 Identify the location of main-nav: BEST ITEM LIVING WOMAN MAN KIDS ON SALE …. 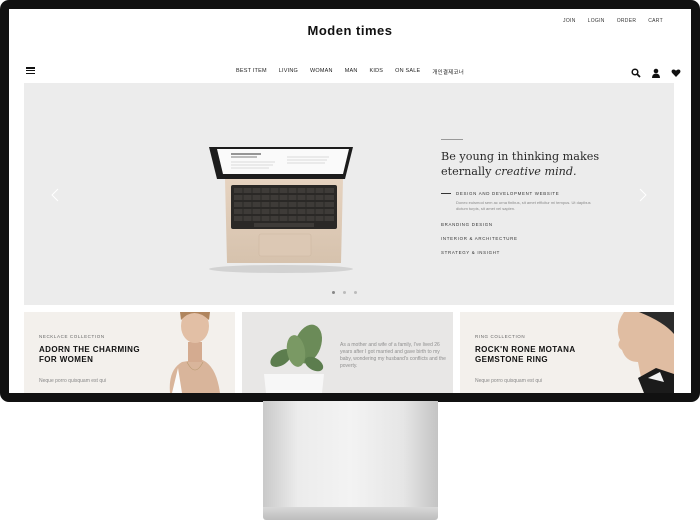
(350, 72).